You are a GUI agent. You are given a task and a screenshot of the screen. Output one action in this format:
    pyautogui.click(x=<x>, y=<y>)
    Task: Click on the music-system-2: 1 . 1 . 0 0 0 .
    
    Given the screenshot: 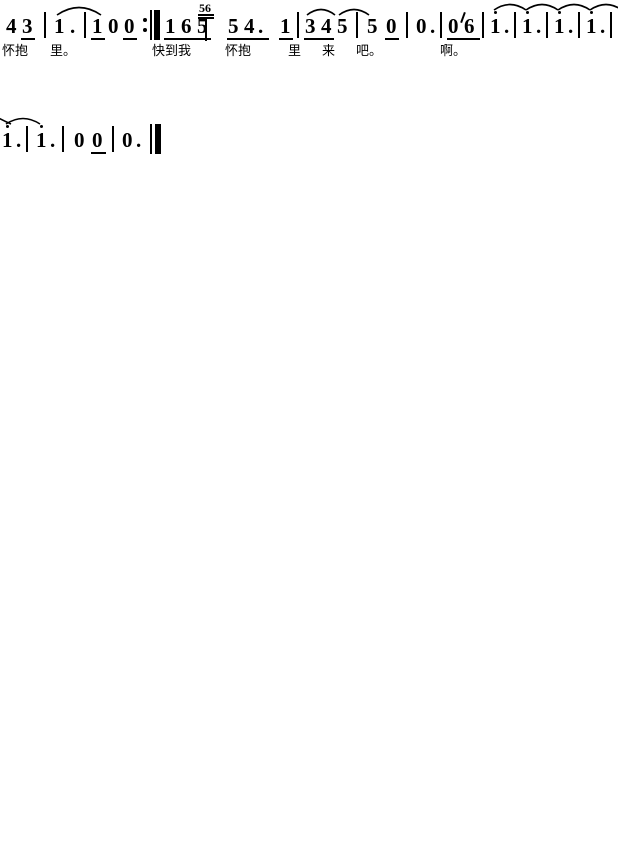 What is the action you would take?
    pyautogui.click(x=309, y=145)
    